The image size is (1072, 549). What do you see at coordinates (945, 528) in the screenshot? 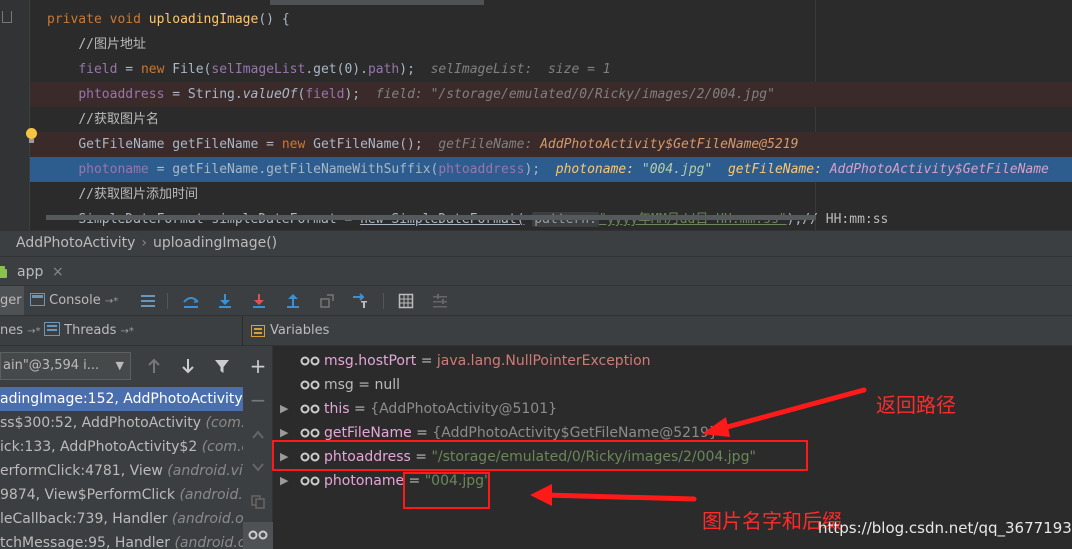
I see `watermark: https://blog.csdn.net/qq_36771930` at bounding box center [945, 528].